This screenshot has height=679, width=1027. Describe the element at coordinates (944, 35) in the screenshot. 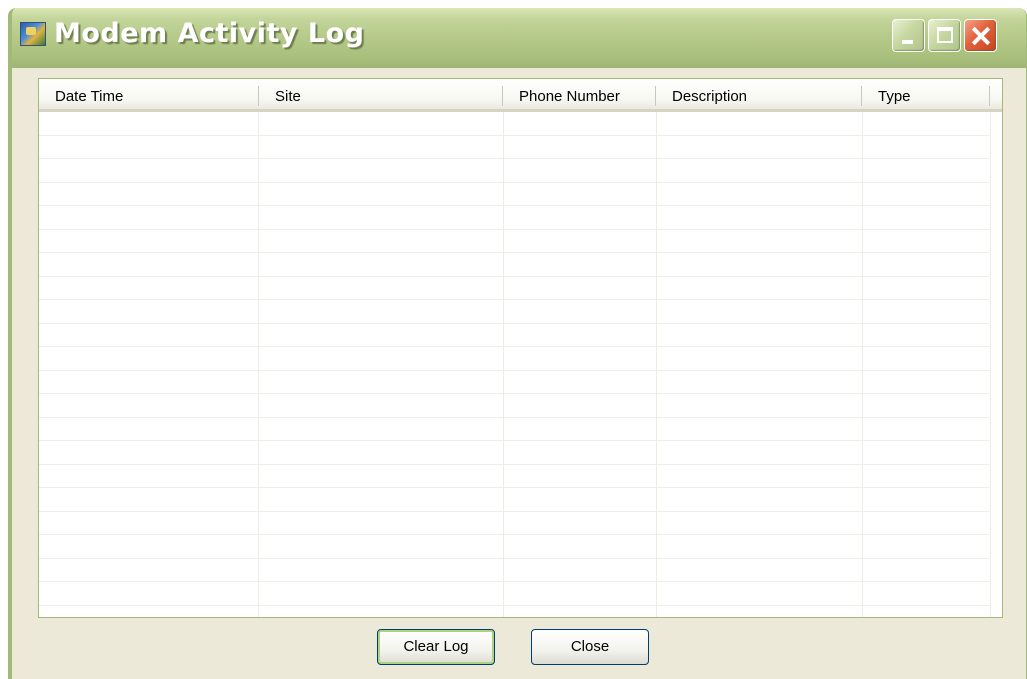

I see `maximize-icon` at that location.